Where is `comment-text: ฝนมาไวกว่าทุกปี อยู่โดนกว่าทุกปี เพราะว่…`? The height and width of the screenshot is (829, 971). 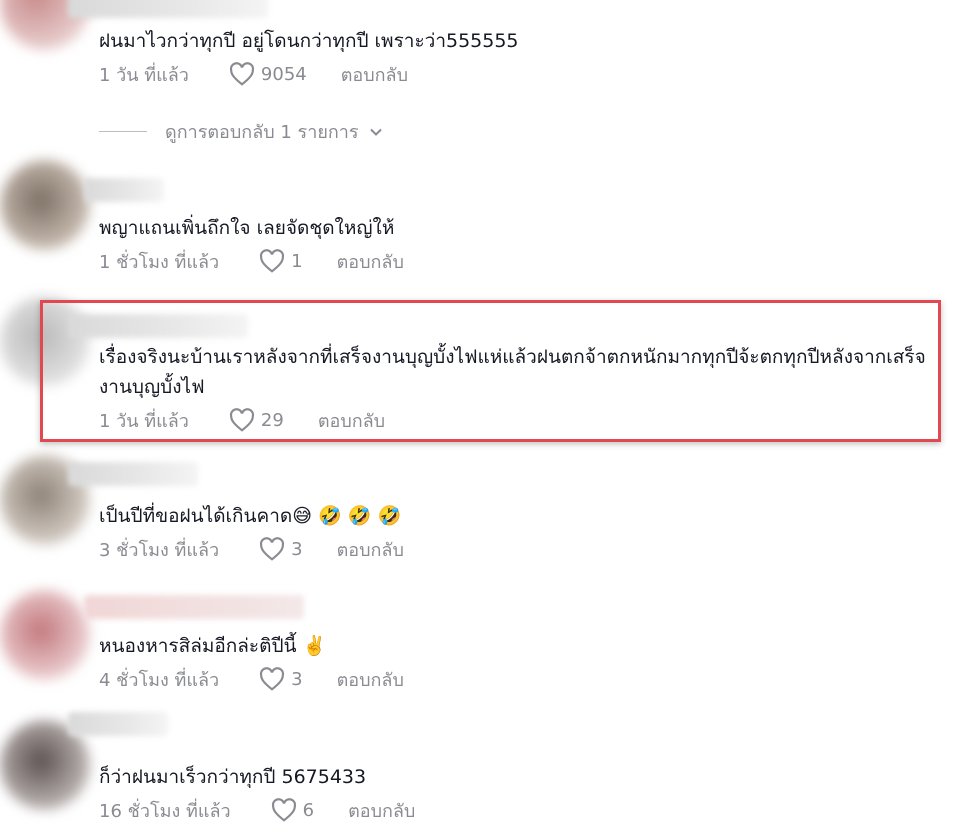
comment-text: ฝนมาไวกว่าทุกปี อยู่โดนกว่าทุกปี เพราะว่… is located at coordinates (309, 41).